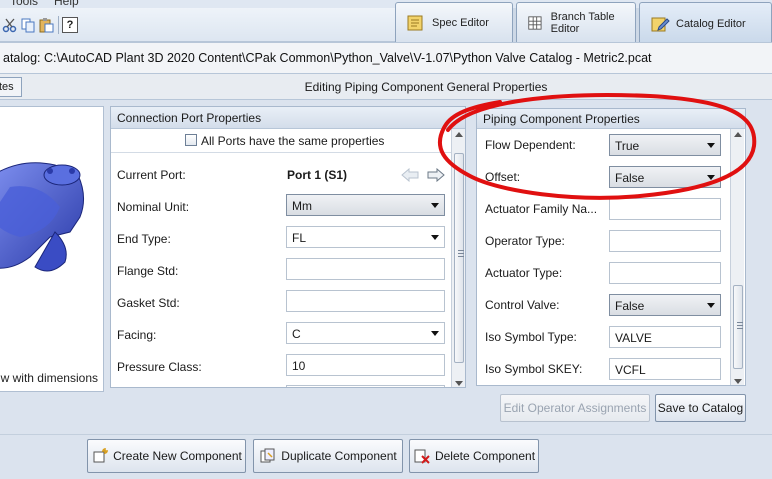 This screenshot has width=772, height=479. I want to click on offset-label: Offset:, so click(503, 177).